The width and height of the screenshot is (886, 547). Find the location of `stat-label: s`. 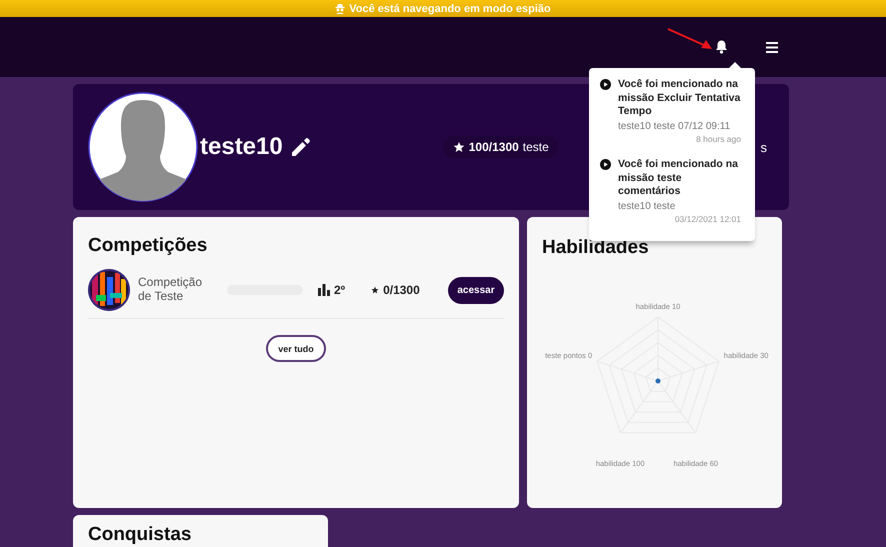

stat-label: s is located at coordinates (763, 147).